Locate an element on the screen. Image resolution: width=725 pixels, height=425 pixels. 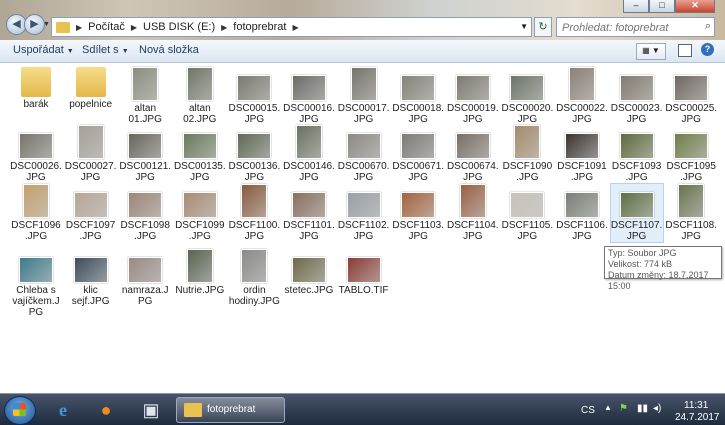
file-item: DSCF1090.JPG is located at coordinates (527, 154).